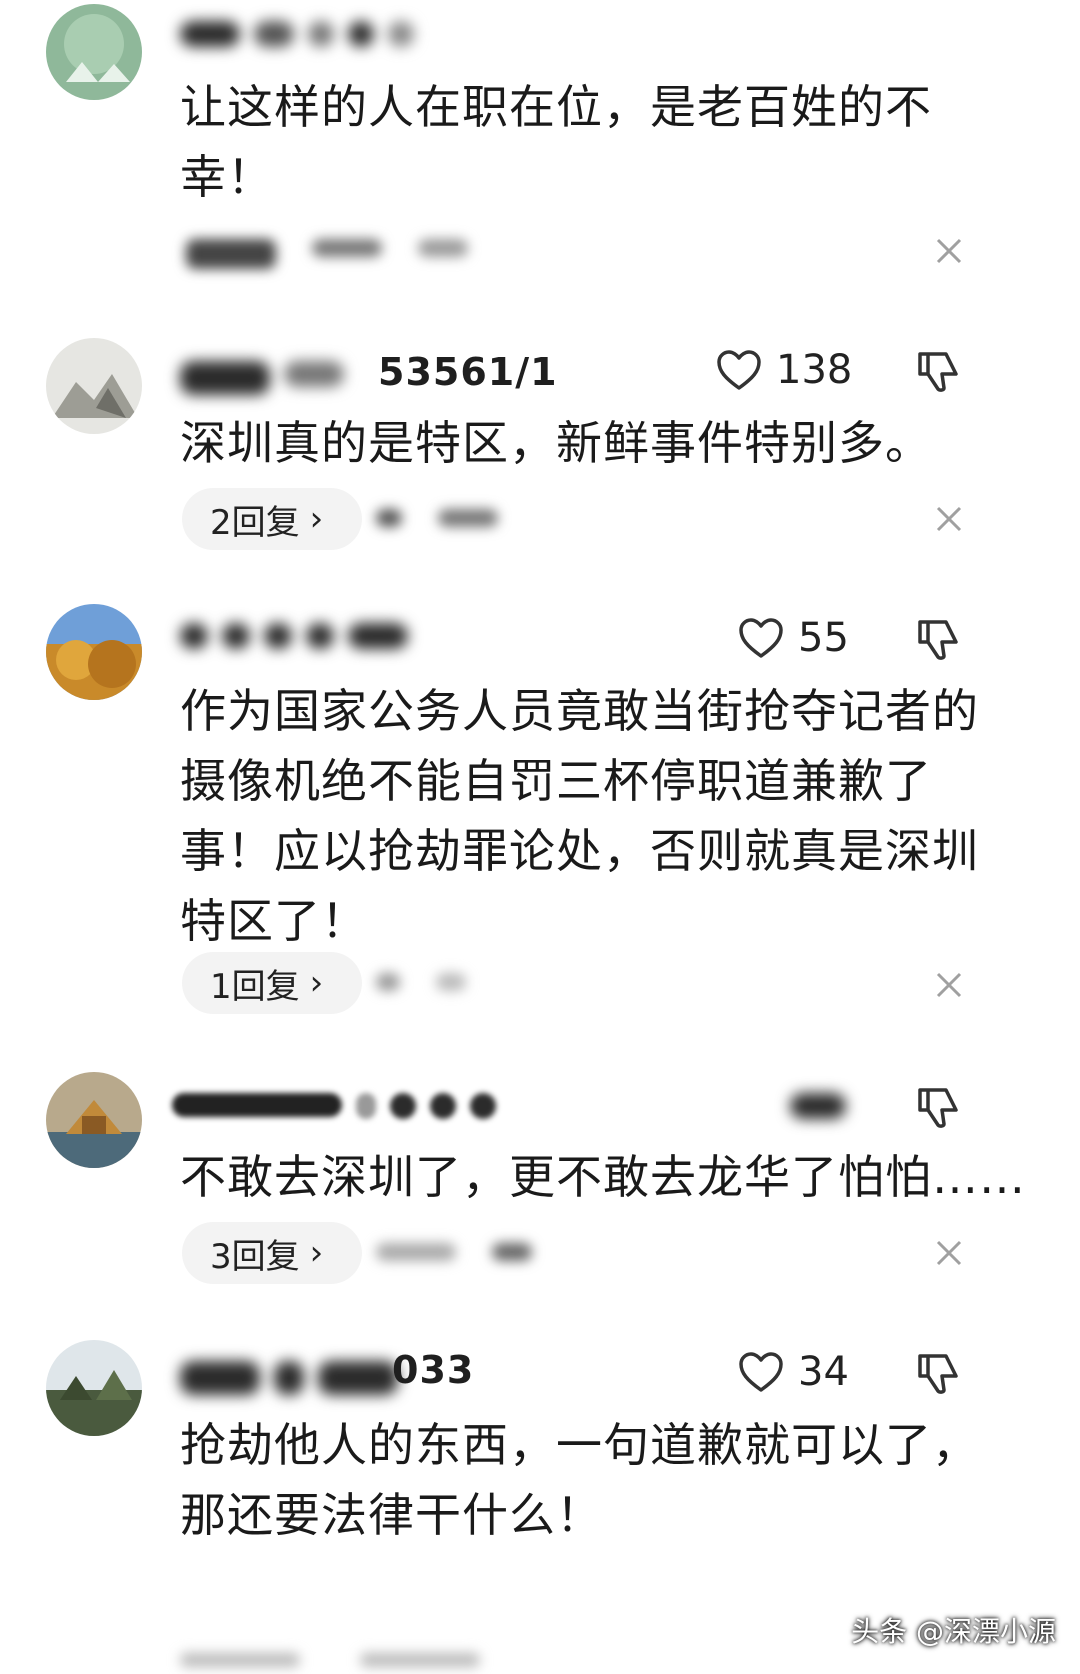 The width and height of the screenshot is (1080, 1674). What do you see at coordinates (793, 1372) in the screenshot?
I see `like-button: 34` at bounding box center [793, 1372].